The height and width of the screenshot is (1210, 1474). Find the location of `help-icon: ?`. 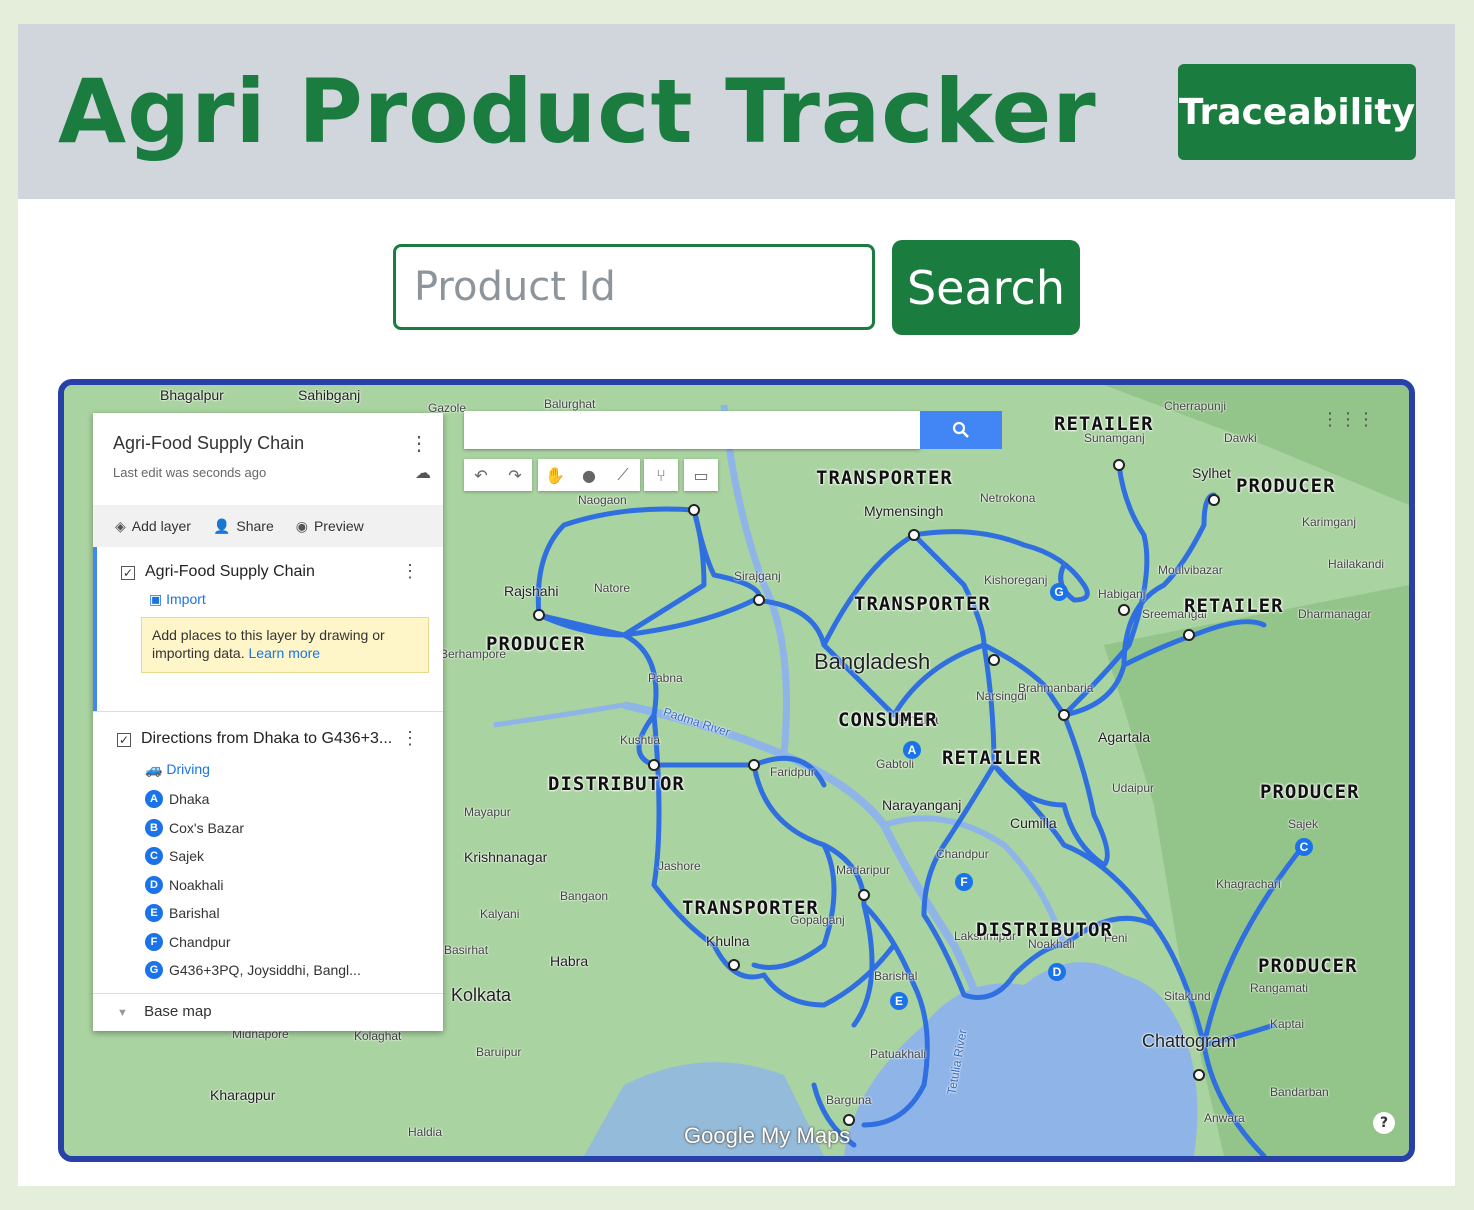

help-icon: ? is located at coordinates (1384, 1123).